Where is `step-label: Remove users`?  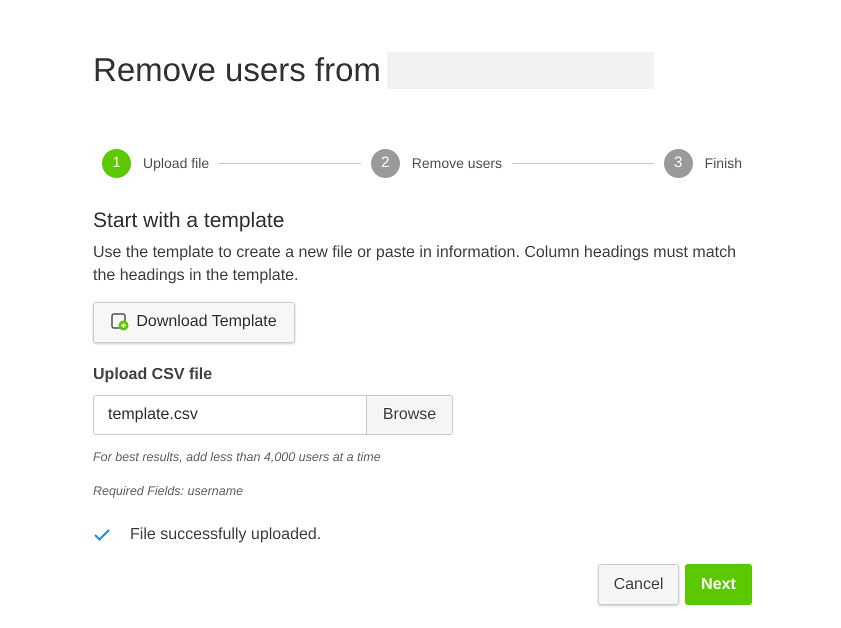
step-label: Remove users is located at coordinates (457, 163).